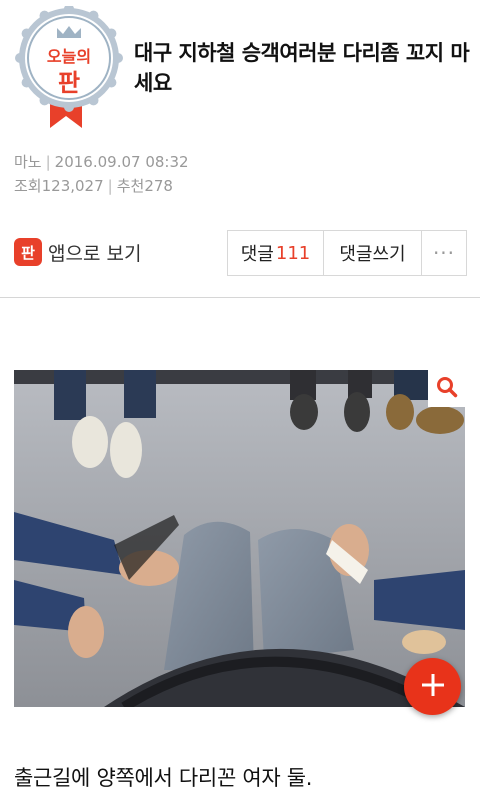 The width and height of the screenshot is (480, 800). I want to click on recommend-count: 278, so click(158, 186).